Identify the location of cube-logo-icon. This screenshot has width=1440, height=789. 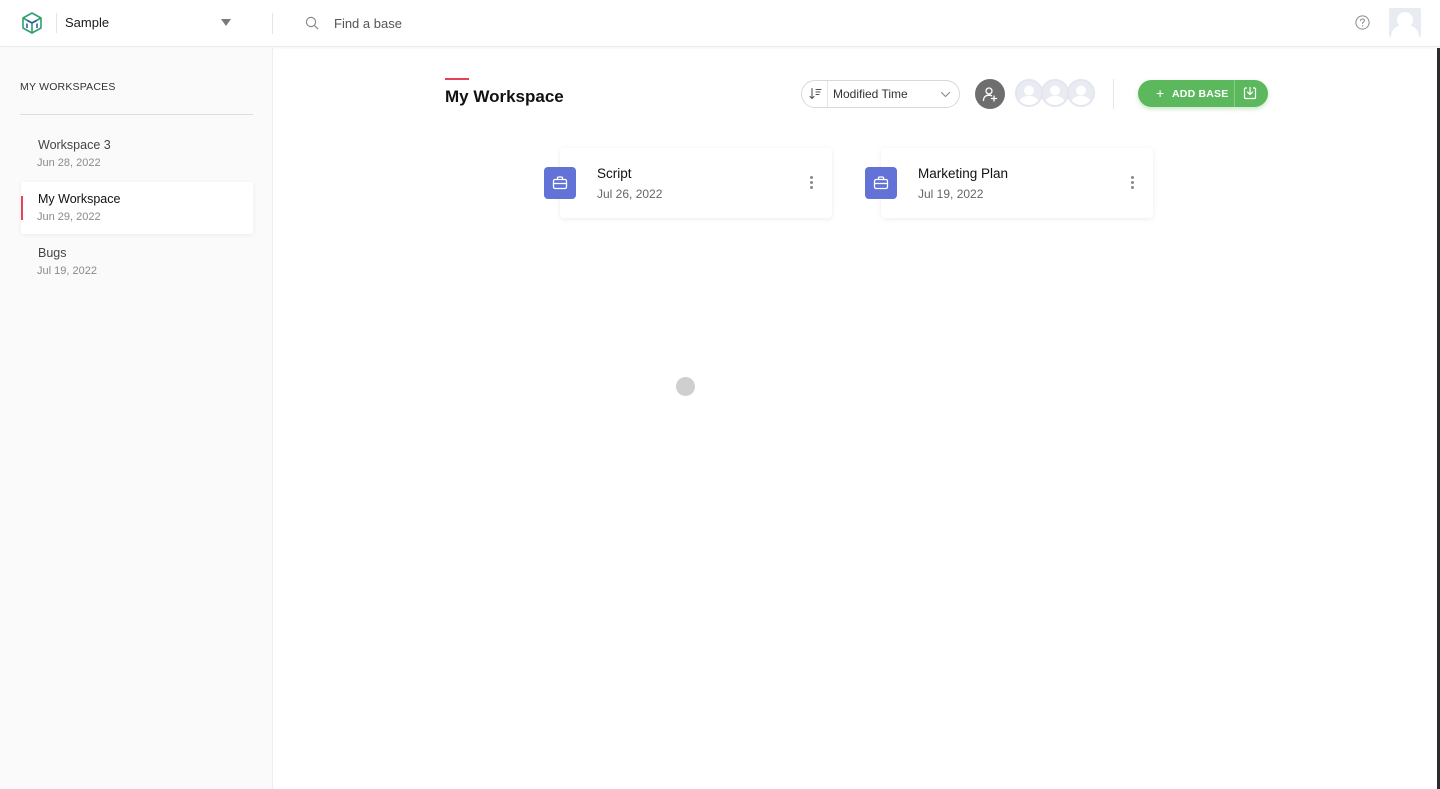
(32, 23).